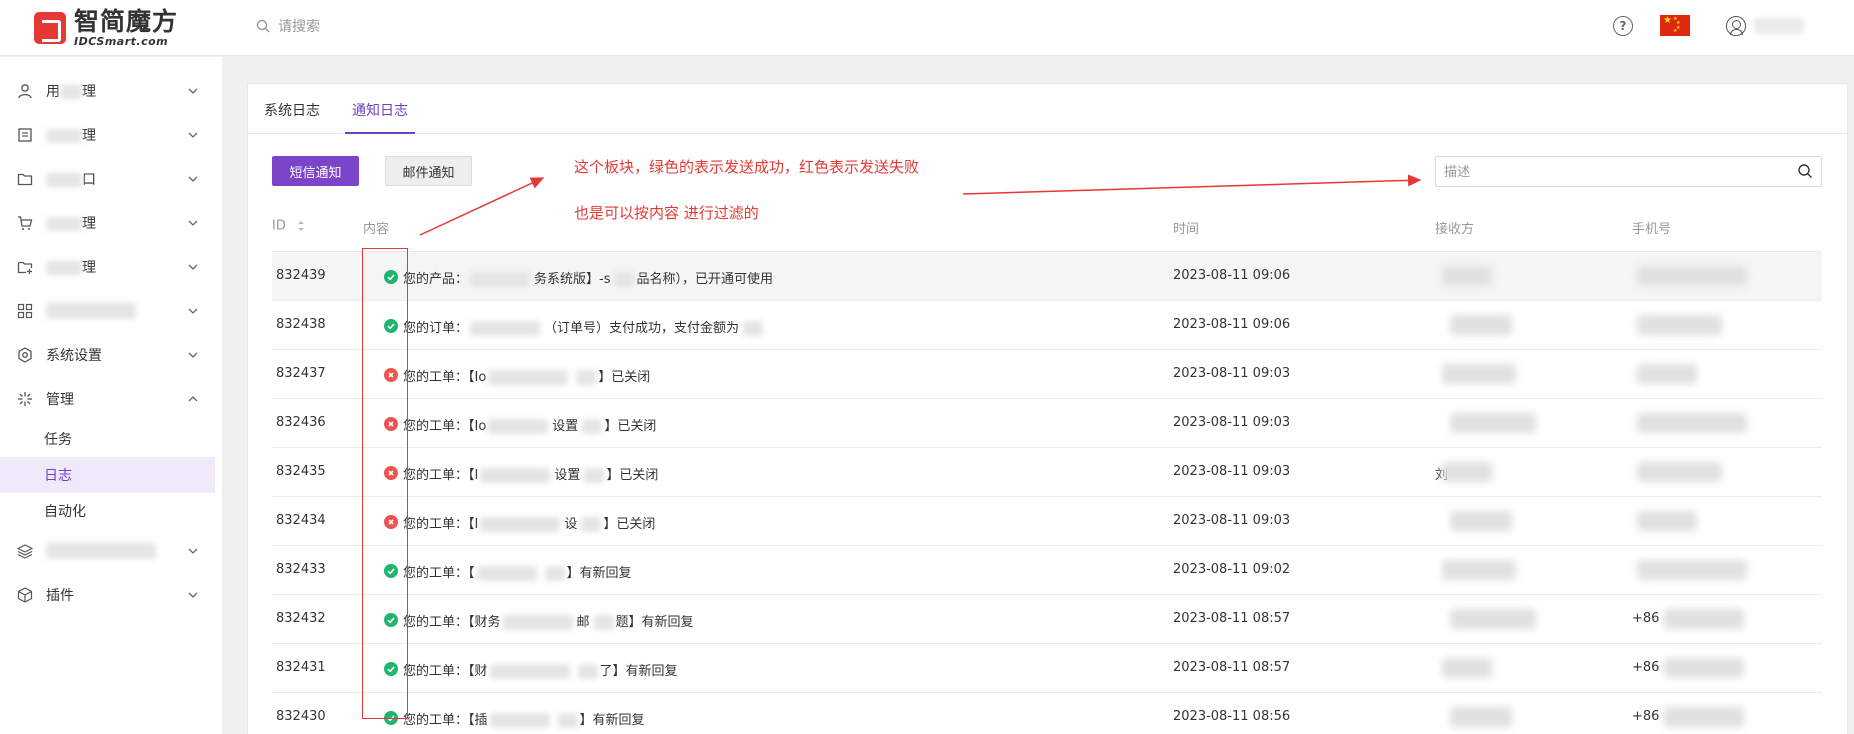  I want to click on annotation-highlight-box, so click(385, 483).